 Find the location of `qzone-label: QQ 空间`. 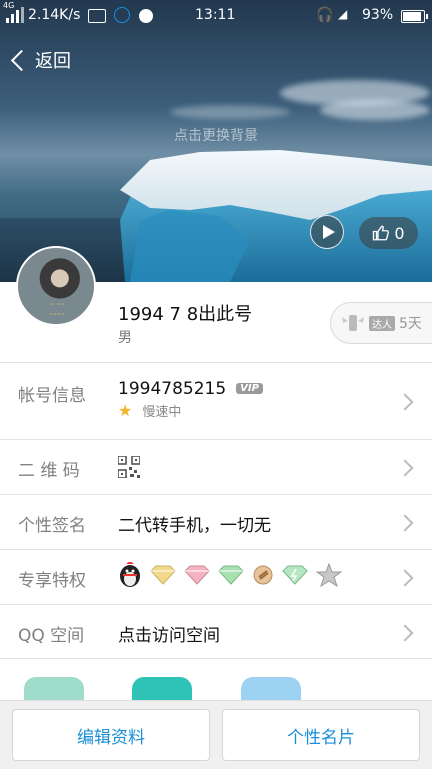

qzone-label: QQ 空间 is located at coordinates (51, 636).